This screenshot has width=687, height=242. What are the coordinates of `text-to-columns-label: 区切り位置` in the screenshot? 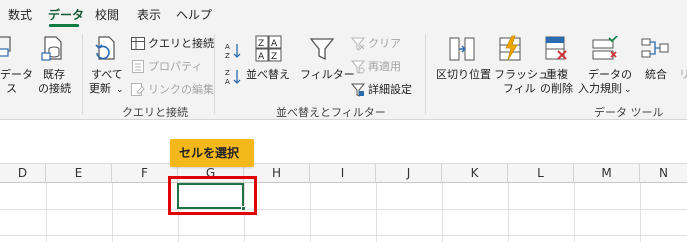 It's located at (463, 74).